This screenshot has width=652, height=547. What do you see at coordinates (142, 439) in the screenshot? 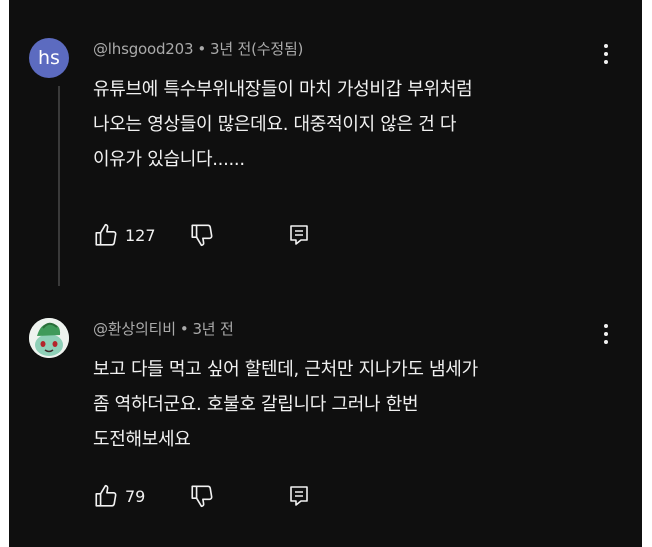
I see `comment-line: 도전해보세요` at bounding box center [142, 439].